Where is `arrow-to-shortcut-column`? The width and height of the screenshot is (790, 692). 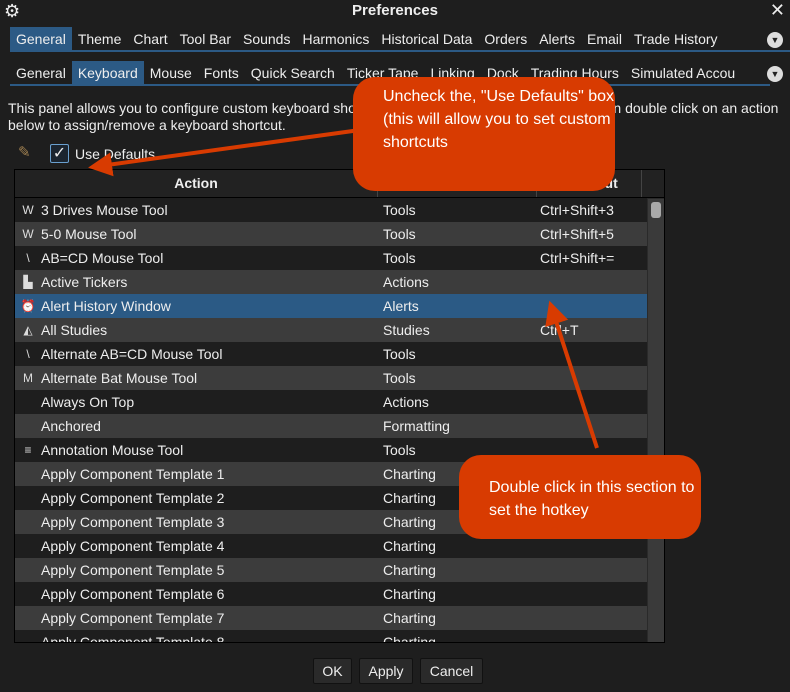 arrow-to-shortcut-column is located at coordinates (572, 374).